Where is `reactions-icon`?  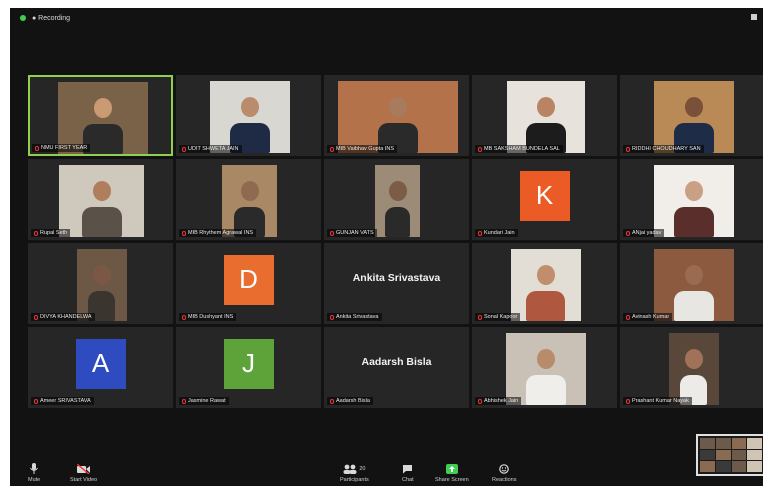
reactions-icon is located at coordinates (504, 469).